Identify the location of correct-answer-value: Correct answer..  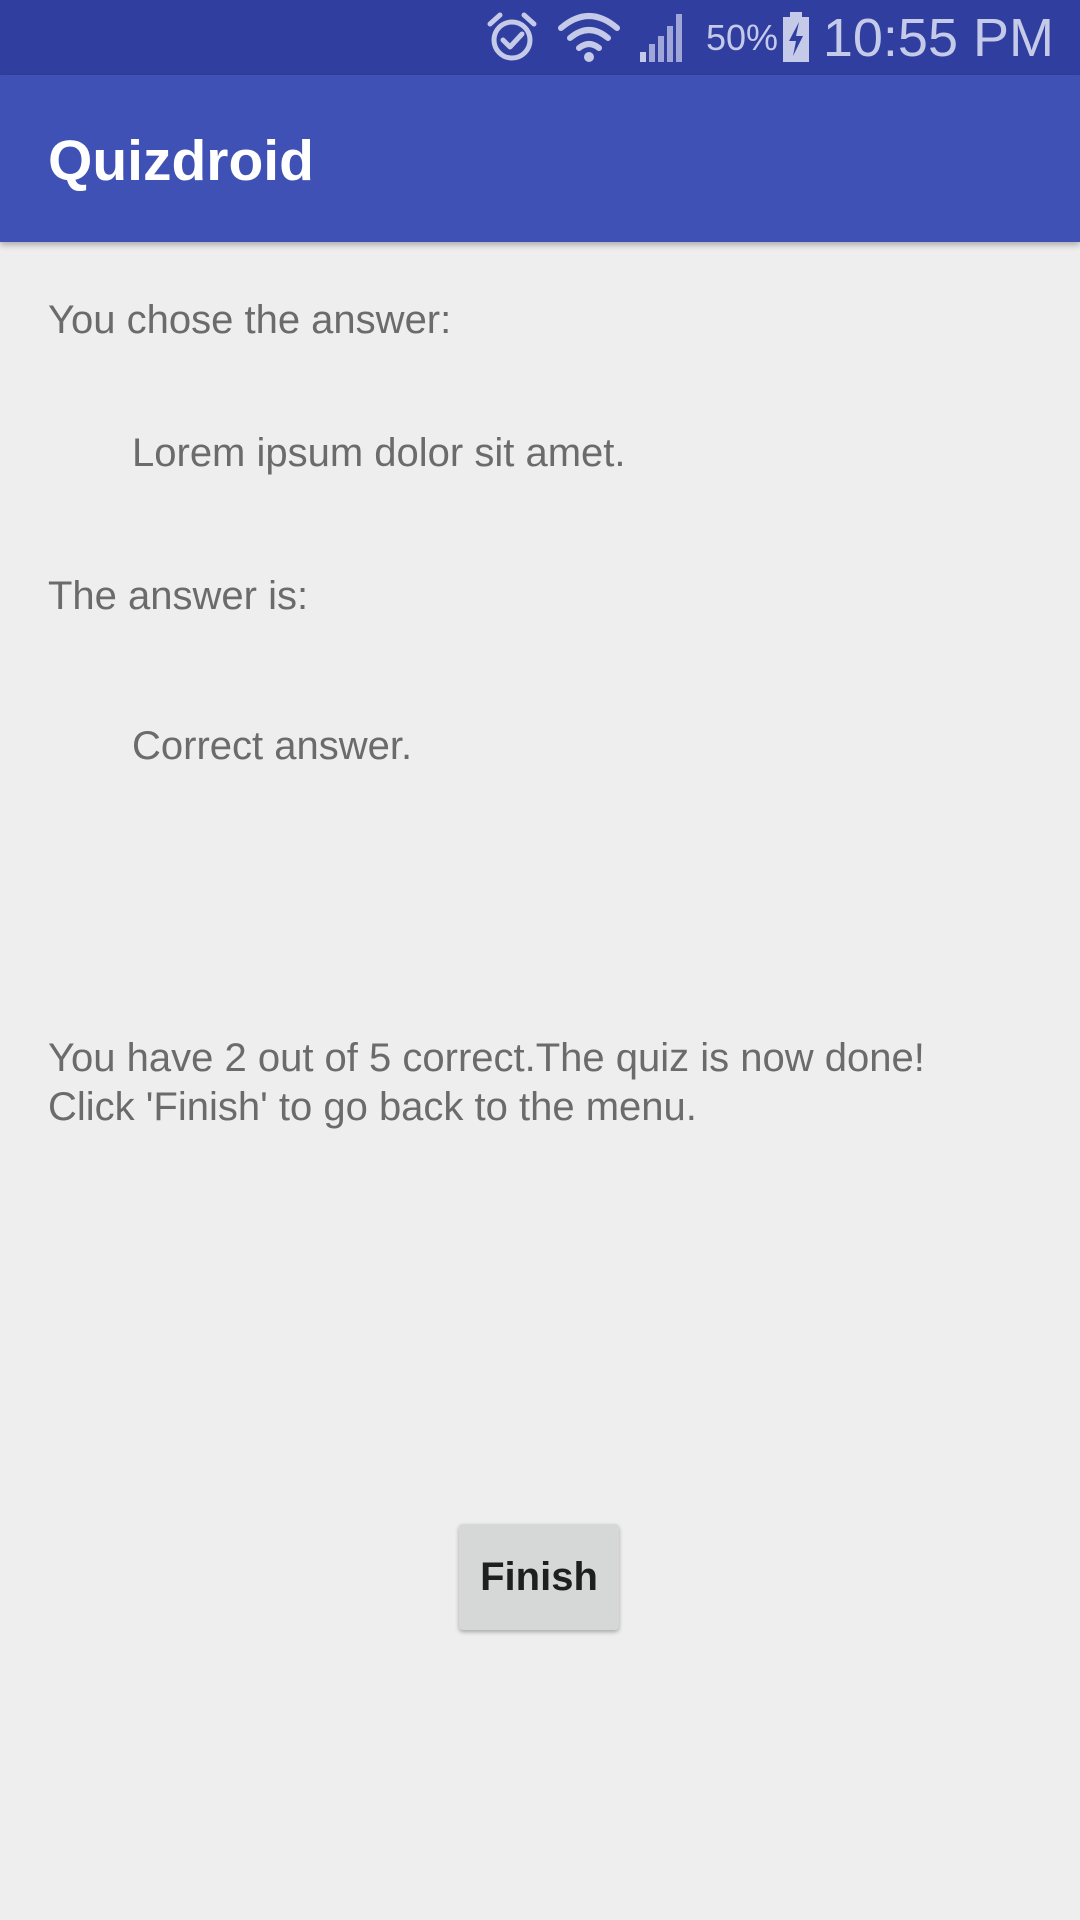
(272, 746).